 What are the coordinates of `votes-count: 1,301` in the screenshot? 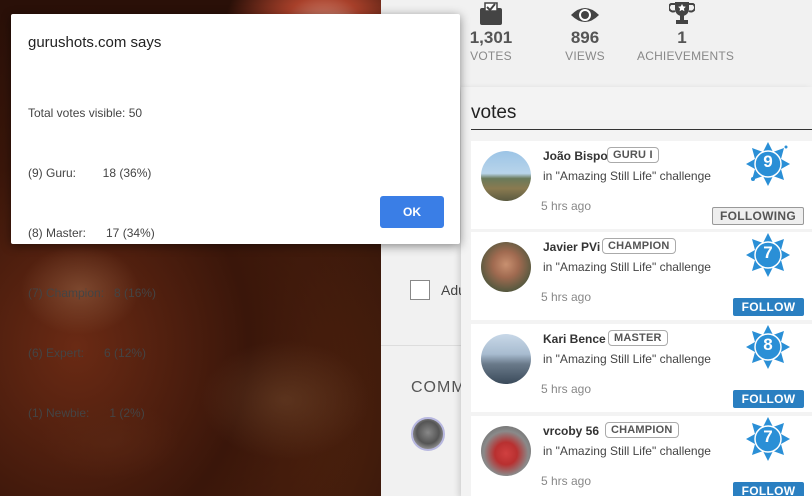 It's located at (491, 37).